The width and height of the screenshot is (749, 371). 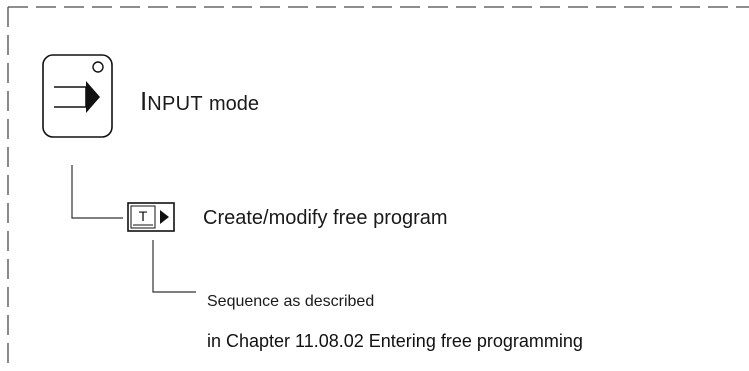 What do you see at coordinates (175, 104) in the screenshot?
I see `mode-title-rest: NPUT` at bounding box center [175, 104].